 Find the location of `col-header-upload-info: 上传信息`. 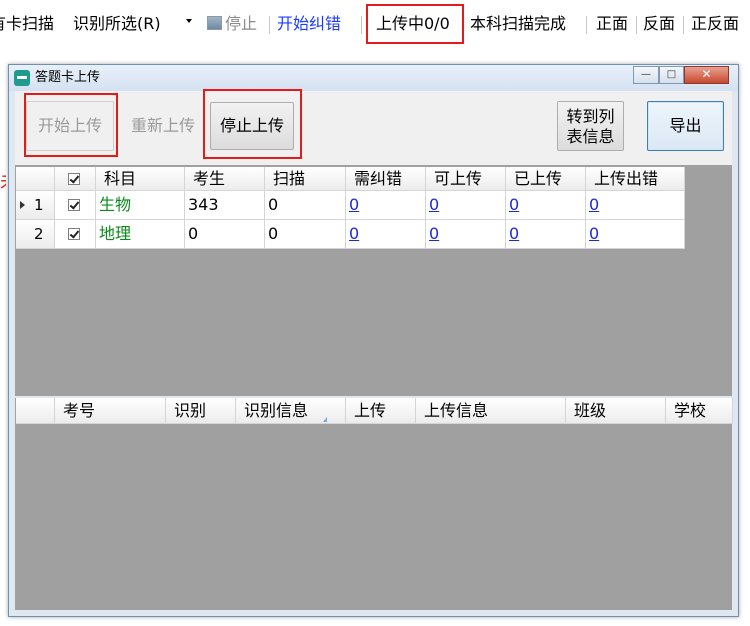

col-header-upload-info: 上传信息 is located at coordinates (491, 411).